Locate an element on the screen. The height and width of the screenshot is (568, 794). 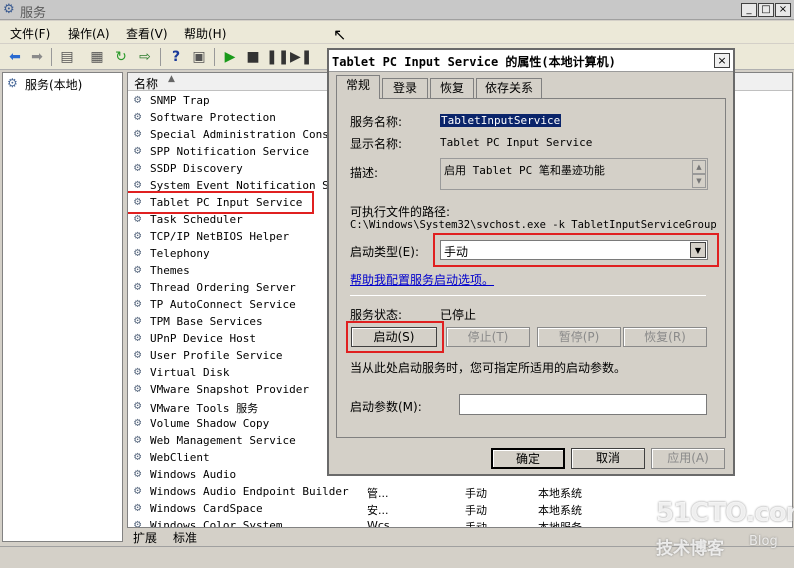
start-button: 启动(S) is located at coordinates (394, 337).